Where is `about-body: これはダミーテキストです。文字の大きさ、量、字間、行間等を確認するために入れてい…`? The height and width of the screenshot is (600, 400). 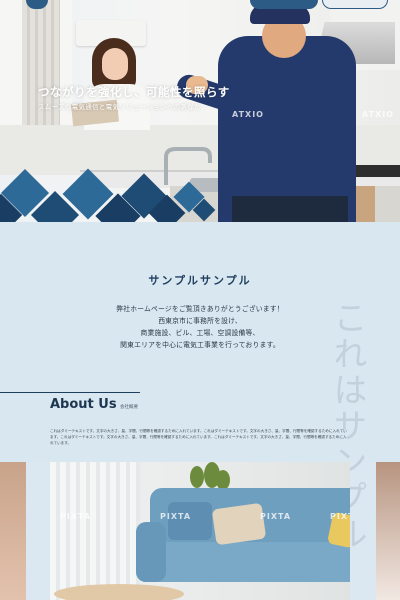 about-body: これはダミーテキストです。文字の大きさ、量、字間、行間等を確認するために入れてい… is located at coordinates (198, 437).